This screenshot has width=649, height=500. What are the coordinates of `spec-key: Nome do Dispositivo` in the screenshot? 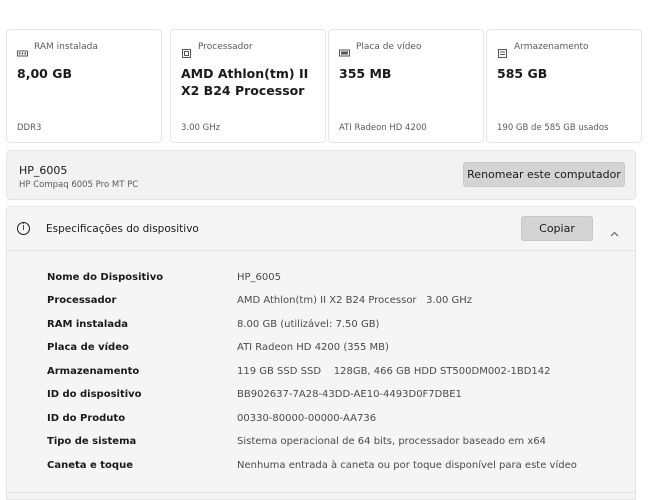 It's located at (105, 277).